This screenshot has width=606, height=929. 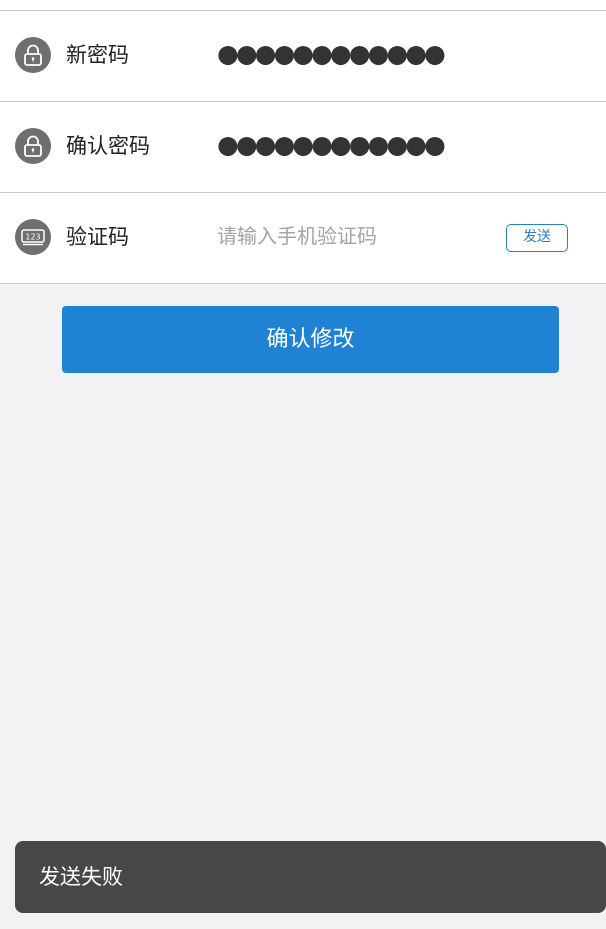 I want to click on verification-code-input, so click(x=352, y=236).